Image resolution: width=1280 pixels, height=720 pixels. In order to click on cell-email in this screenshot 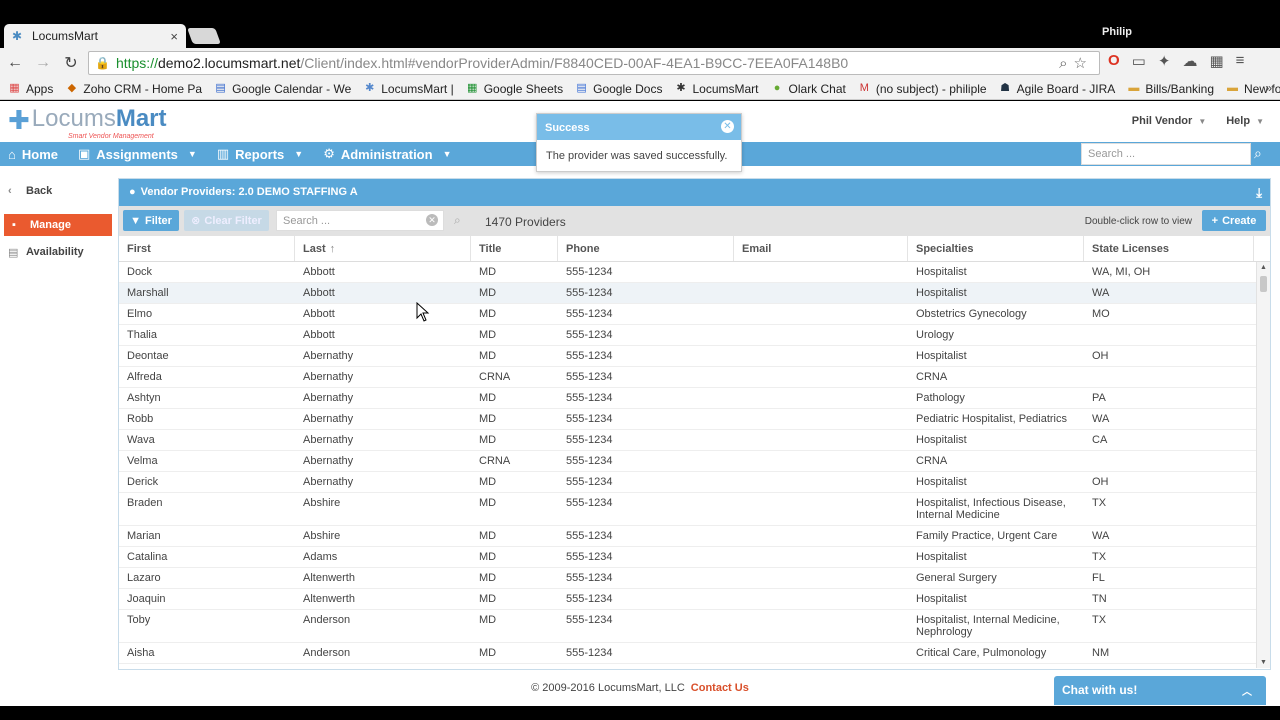, I will do `click(821, 335)`.